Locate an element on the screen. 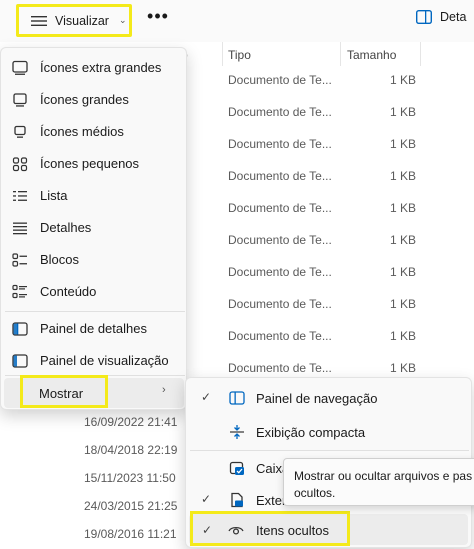 The height and width of the screenshot is (549, 474). menu-item-label: Ícones médios is located at coordinates (82, 131).